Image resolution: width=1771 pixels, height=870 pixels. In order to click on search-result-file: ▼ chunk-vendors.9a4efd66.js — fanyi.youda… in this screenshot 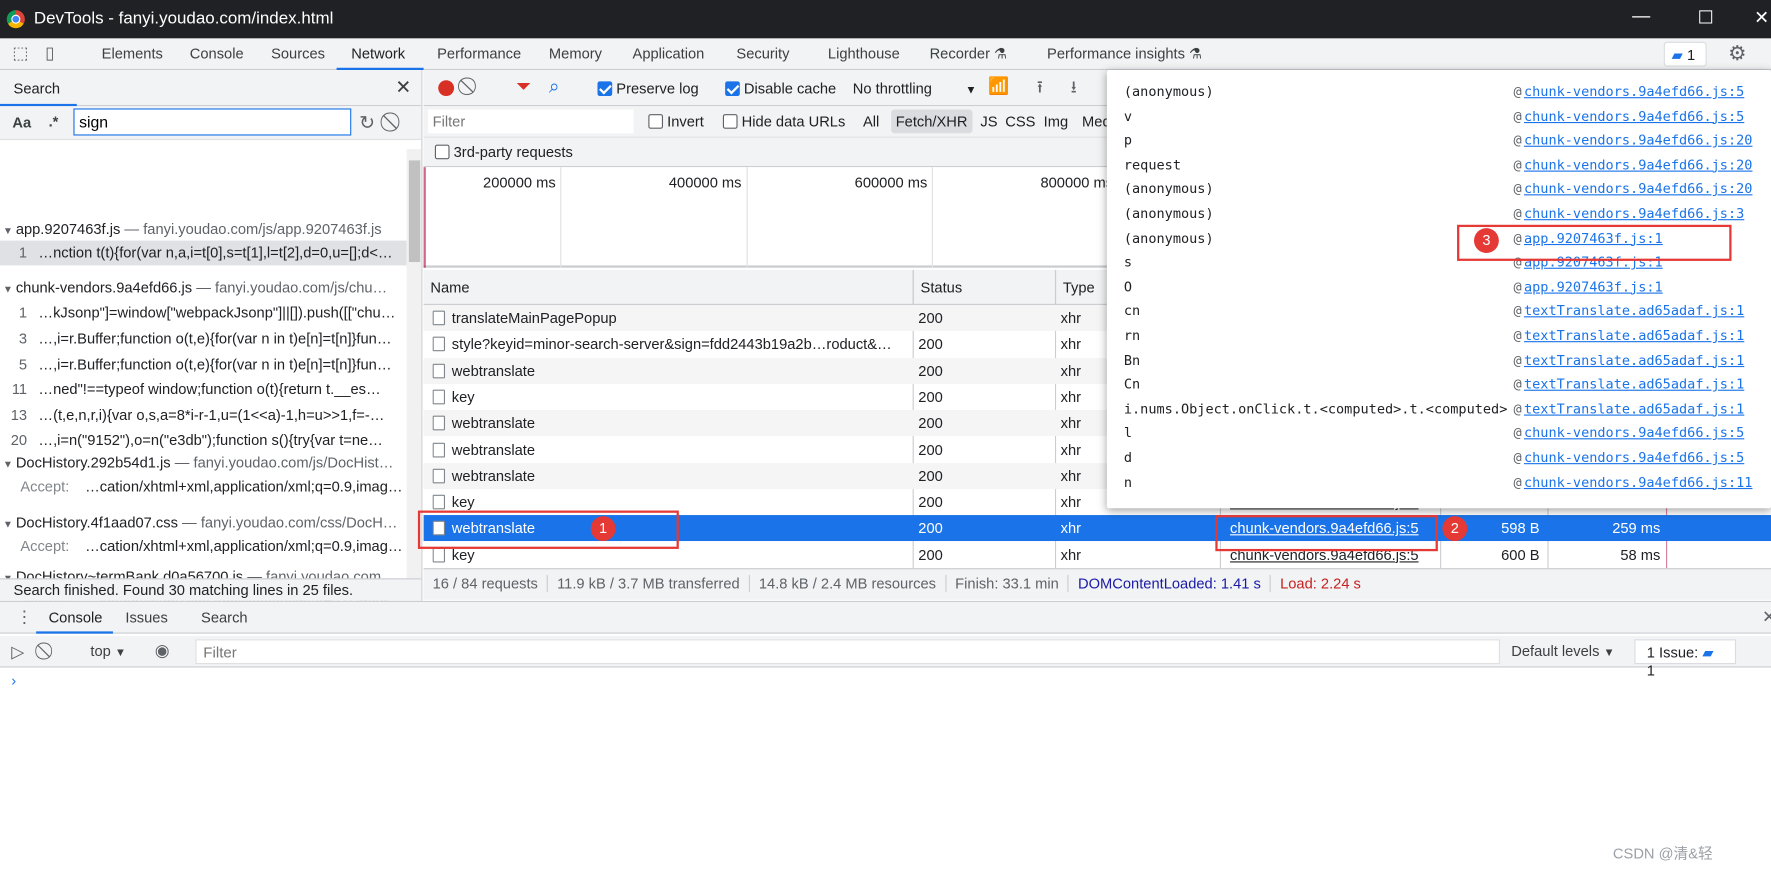, I will do `click(203, 288)`.